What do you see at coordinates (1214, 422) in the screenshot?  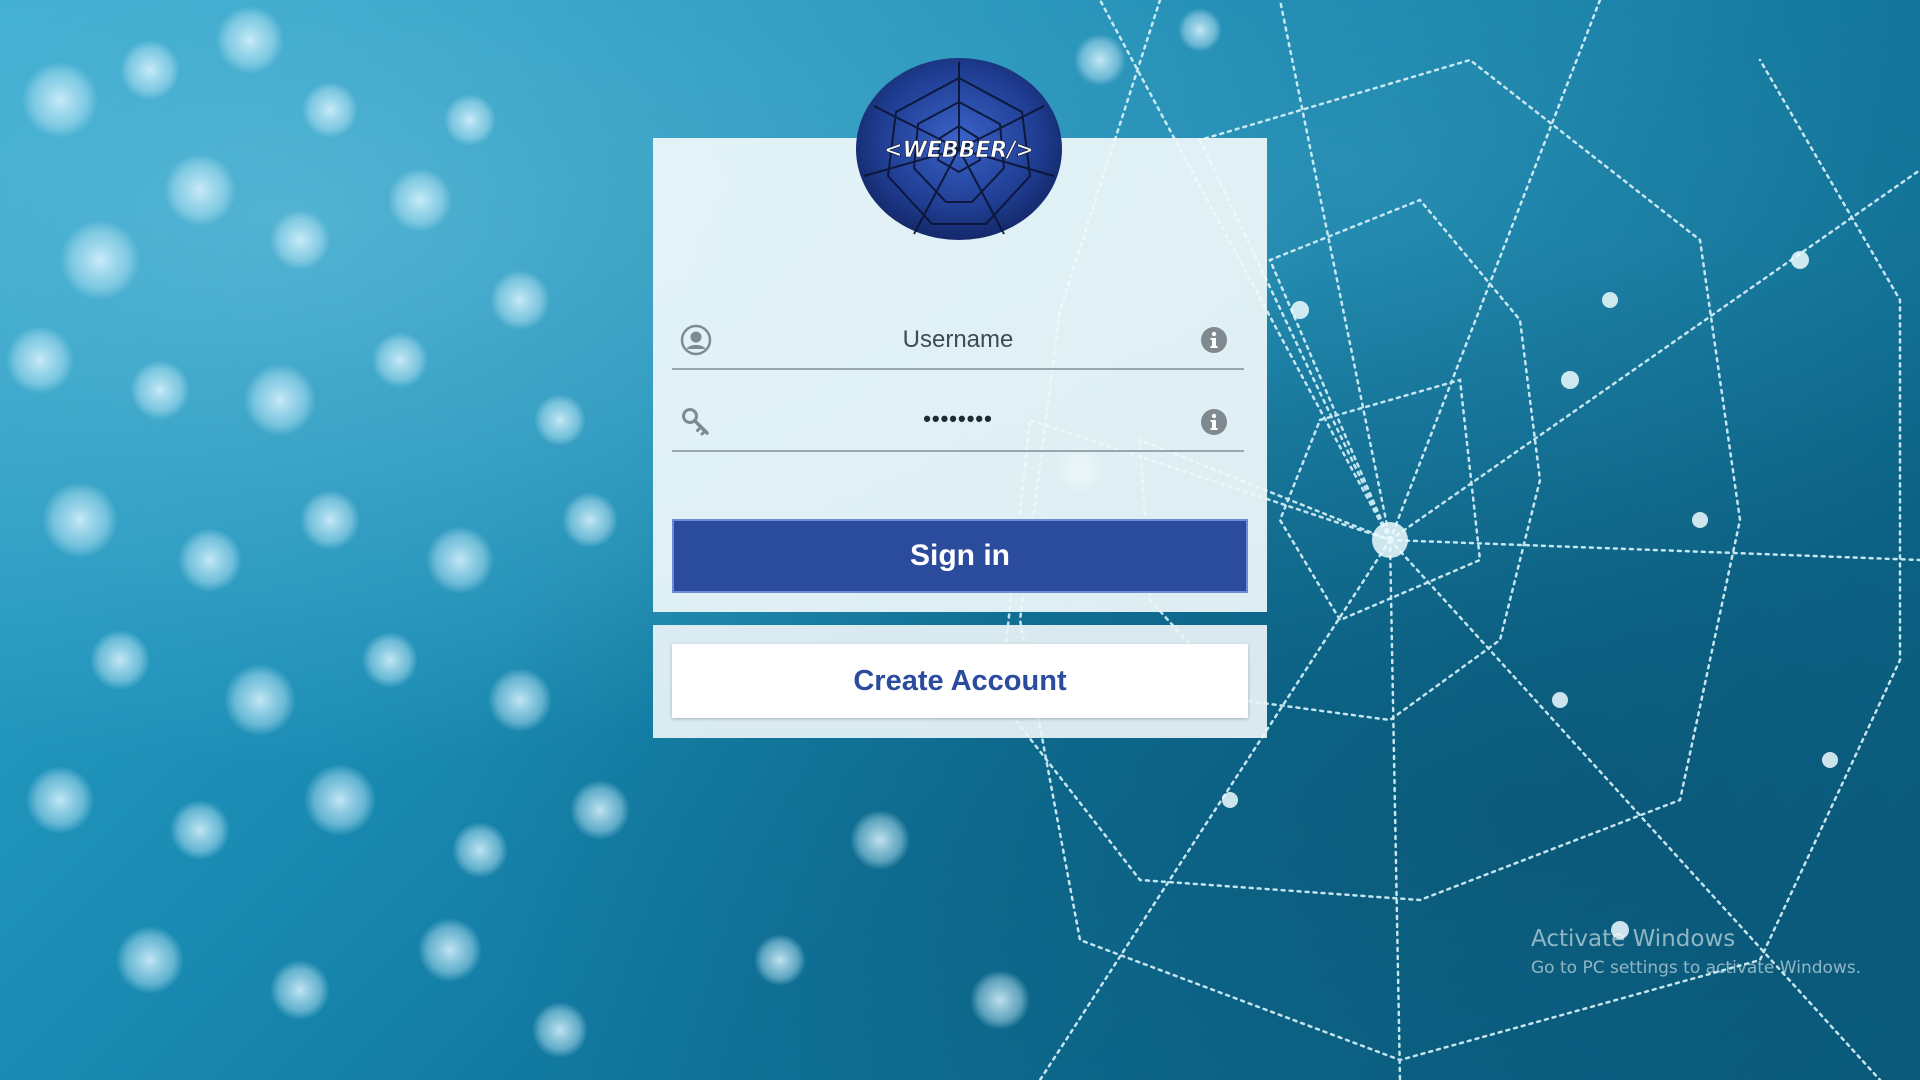 I see `password-info-icon` at bounding box center [1214, 422].